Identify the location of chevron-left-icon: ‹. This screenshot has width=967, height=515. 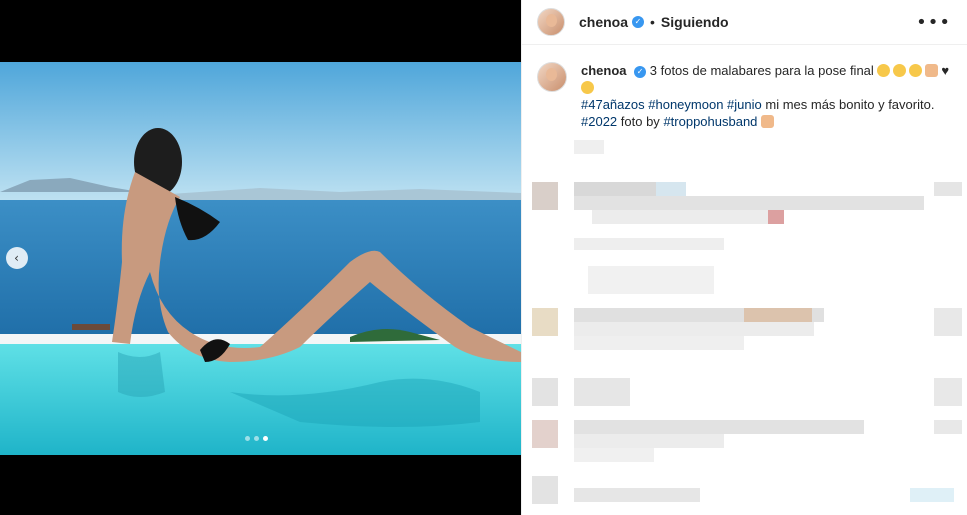
(16, 258).